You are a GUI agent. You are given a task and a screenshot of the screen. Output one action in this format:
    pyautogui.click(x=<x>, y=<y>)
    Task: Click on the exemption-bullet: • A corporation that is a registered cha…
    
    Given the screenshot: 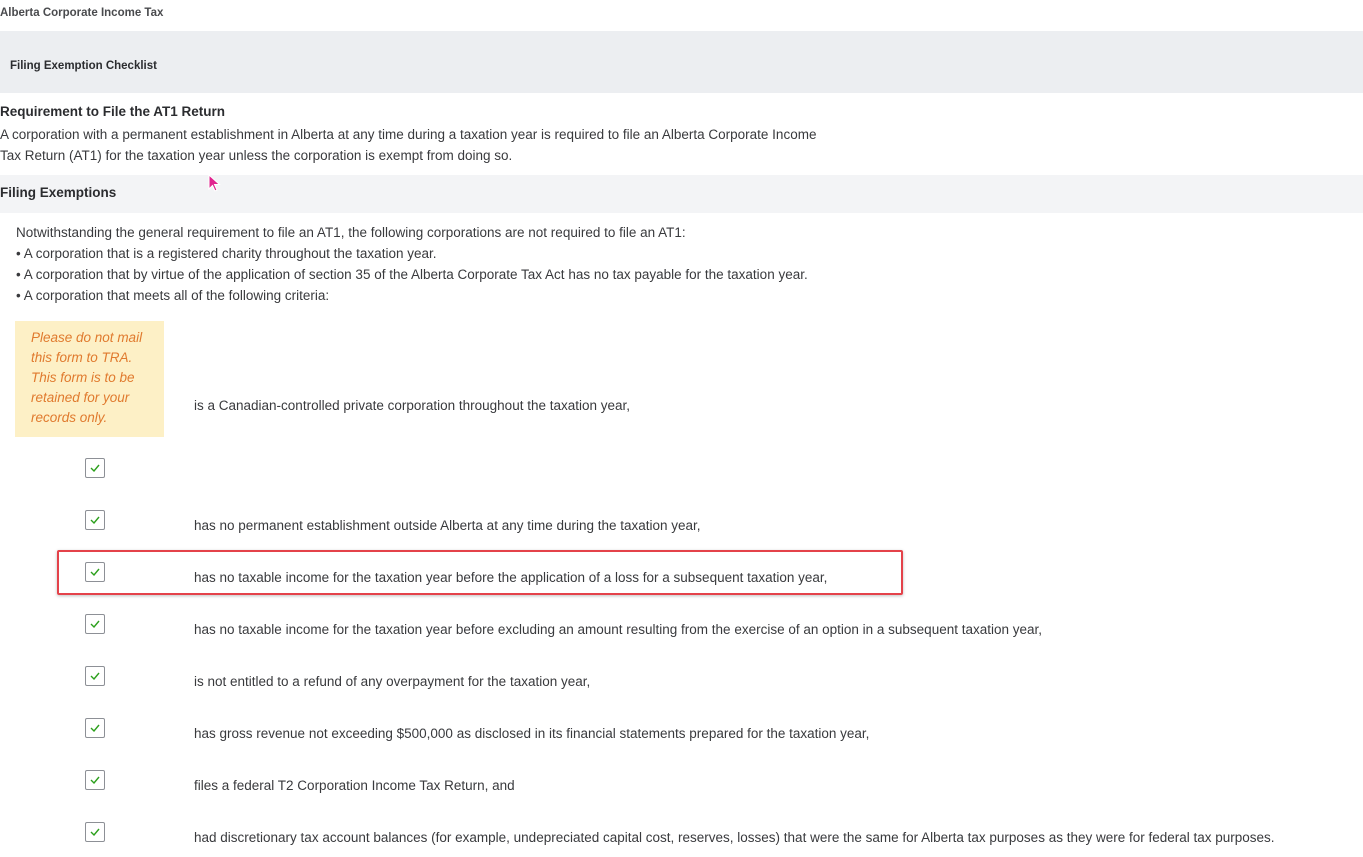 What is the action you would take?
    pyautogui.click(x=226, y=253)
    